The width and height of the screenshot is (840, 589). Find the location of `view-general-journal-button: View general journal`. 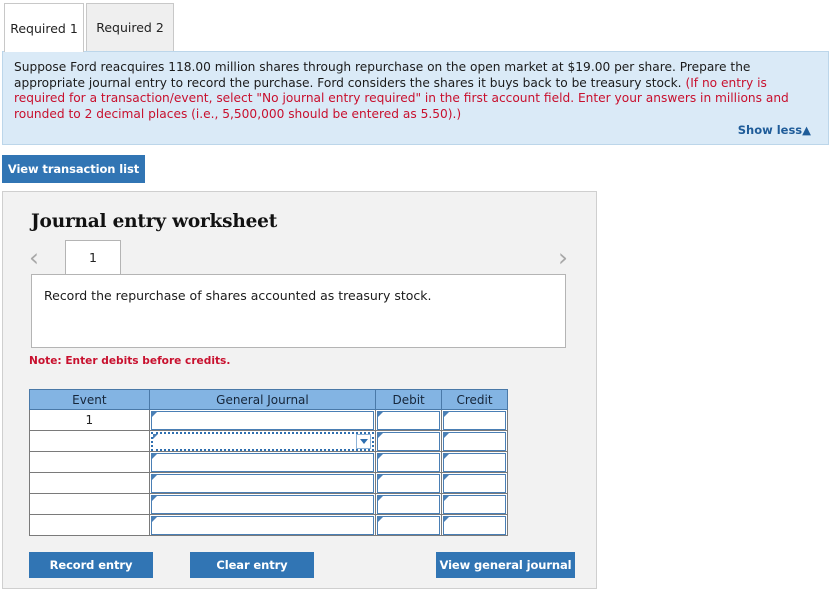

view-general-journal-button: View general journal is located at coordinates (505, 565).